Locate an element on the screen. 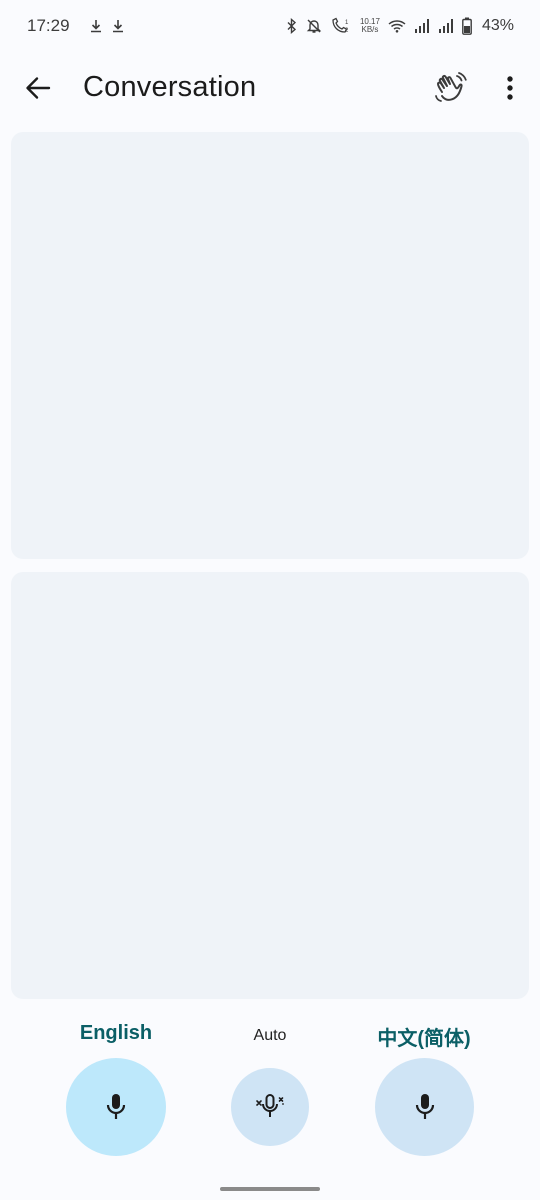 This screenshot has height=1200, width=540. battery-icon is located at coordinates (467, 26).